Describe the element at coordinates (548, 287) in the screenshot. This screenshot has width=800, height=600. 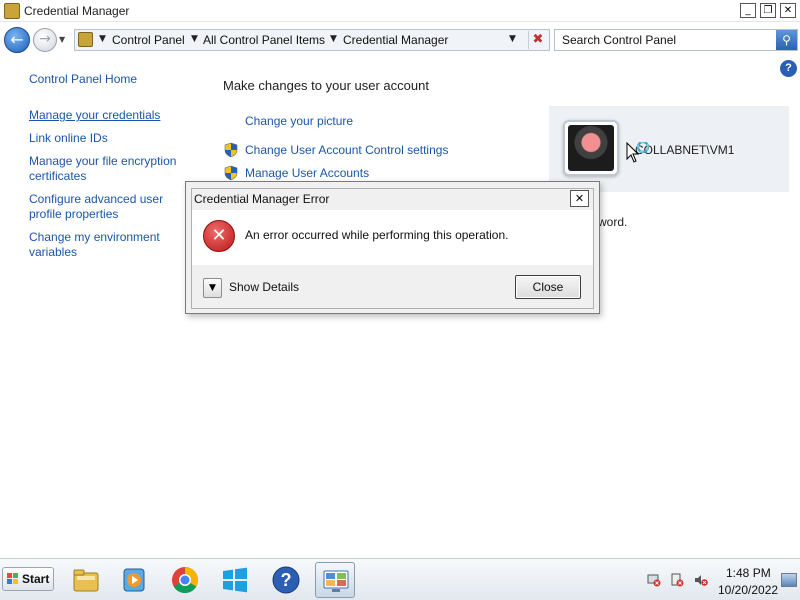
I see `dialog-close-button: Close` at that location.